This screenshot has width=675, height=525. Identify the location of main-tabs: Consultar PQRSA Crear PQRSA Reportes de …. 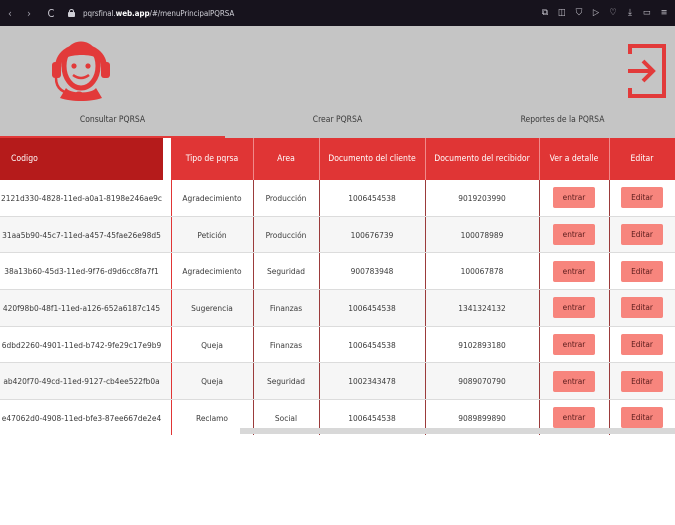
(337, 125).